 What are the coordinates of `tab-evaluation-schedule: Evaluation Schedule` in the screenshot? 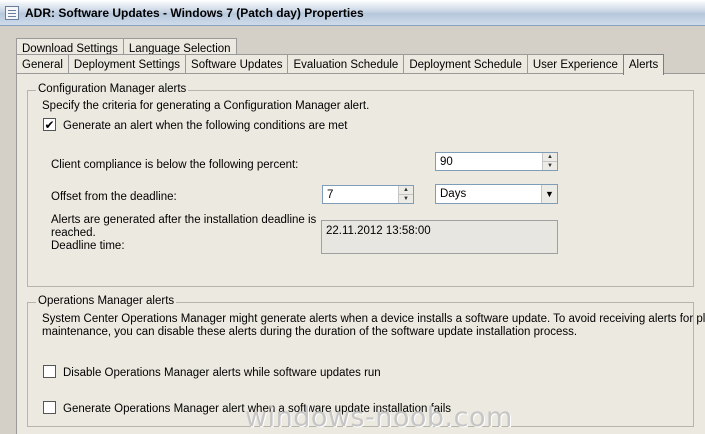 It's located at (346, 64).